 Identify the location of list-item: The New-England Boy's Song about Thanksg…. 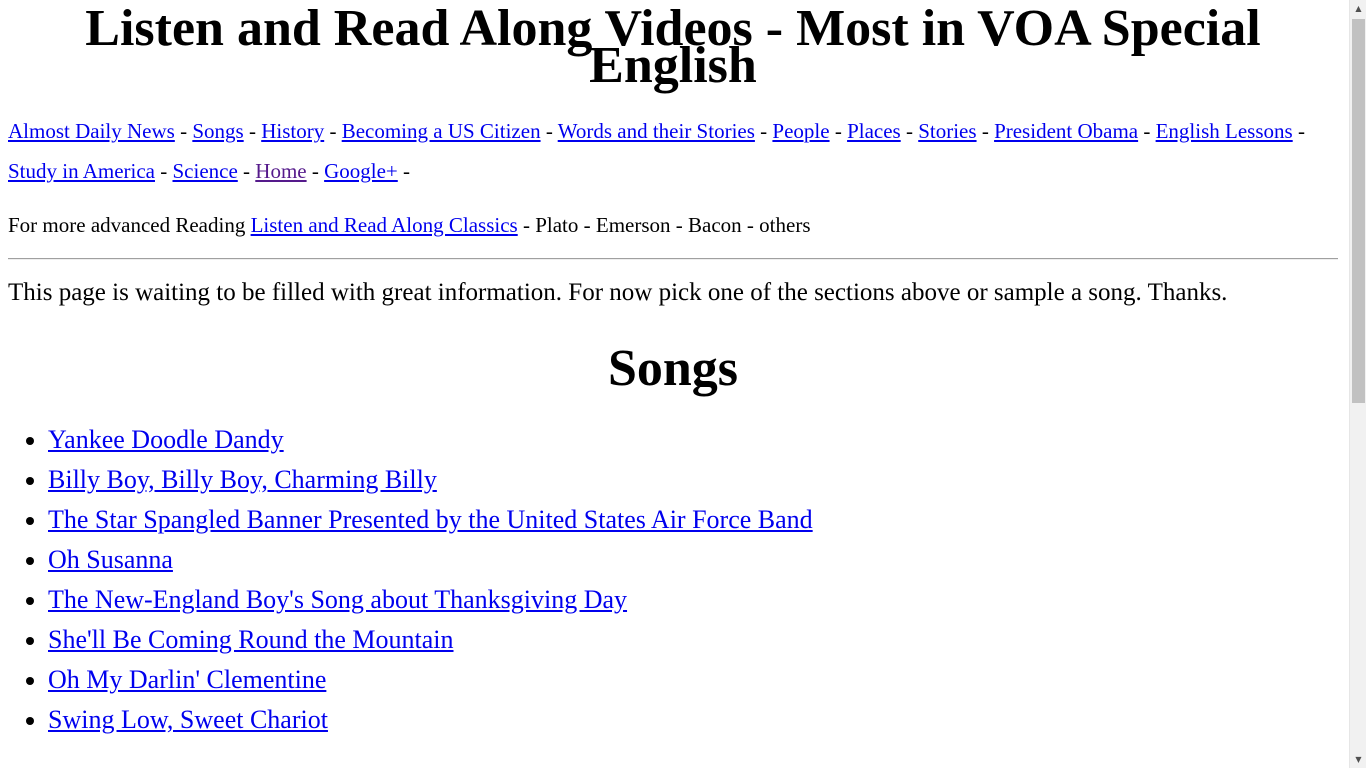
(693, 600).